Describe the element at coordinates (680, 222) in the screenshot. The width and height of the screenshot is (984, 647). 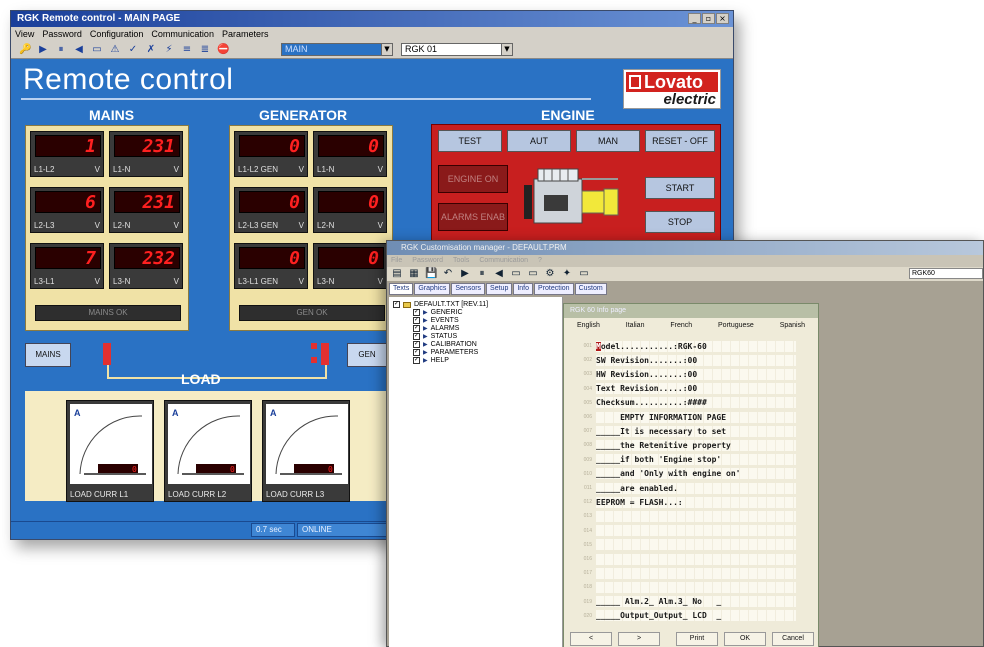
I see `stop-button: STOP` at that location.